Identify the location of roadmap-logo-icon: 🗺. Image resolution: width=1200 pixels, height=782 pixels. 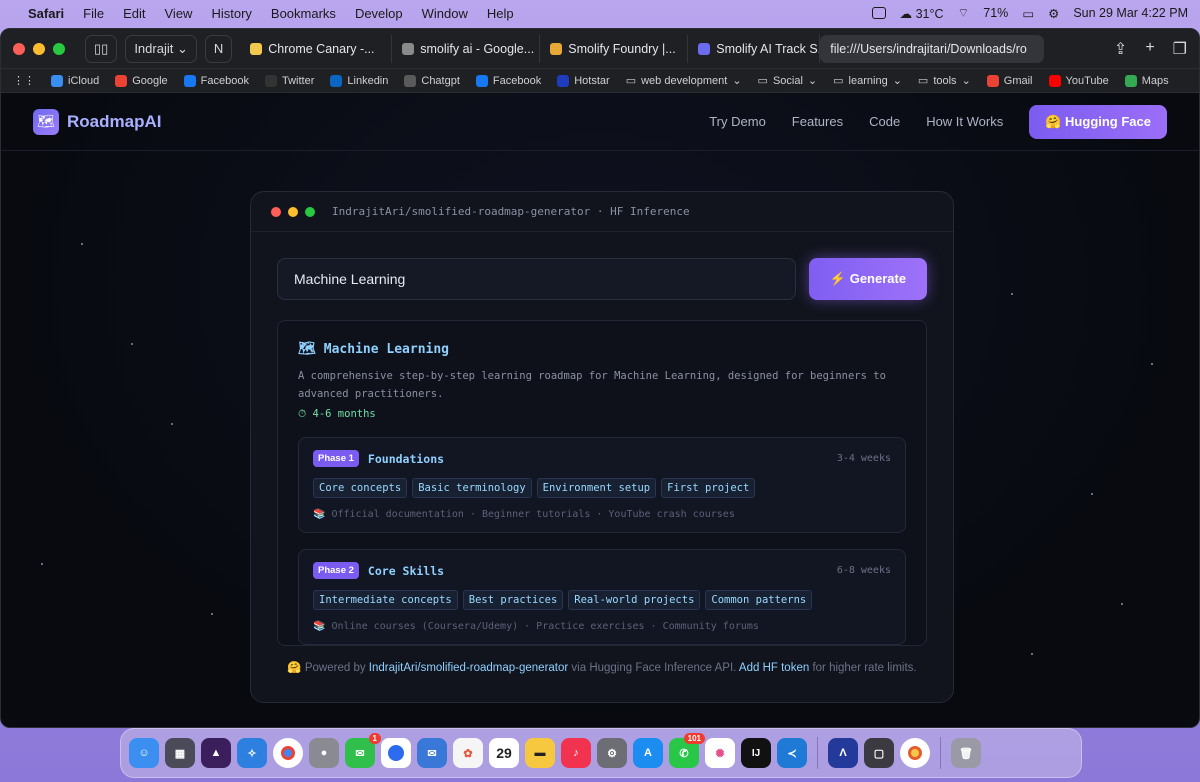
(46, 121).